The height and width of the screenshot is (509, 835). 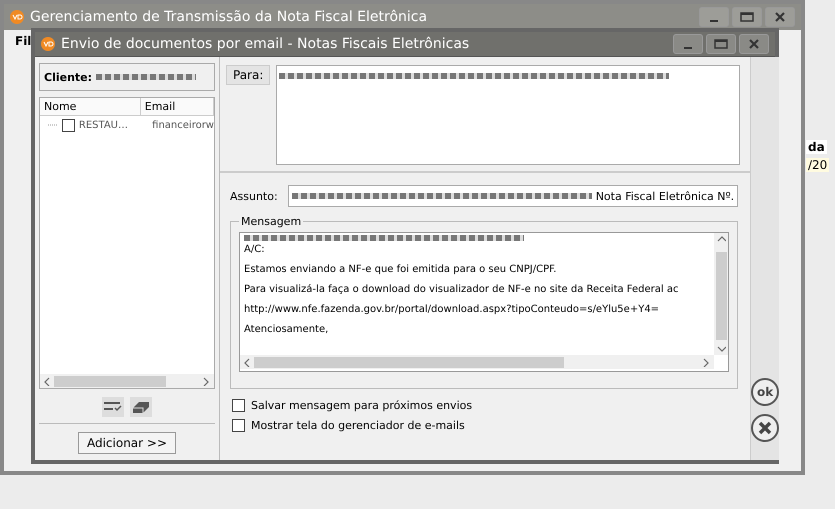 I want to click on cancel-button, so click(x=765, y=428).